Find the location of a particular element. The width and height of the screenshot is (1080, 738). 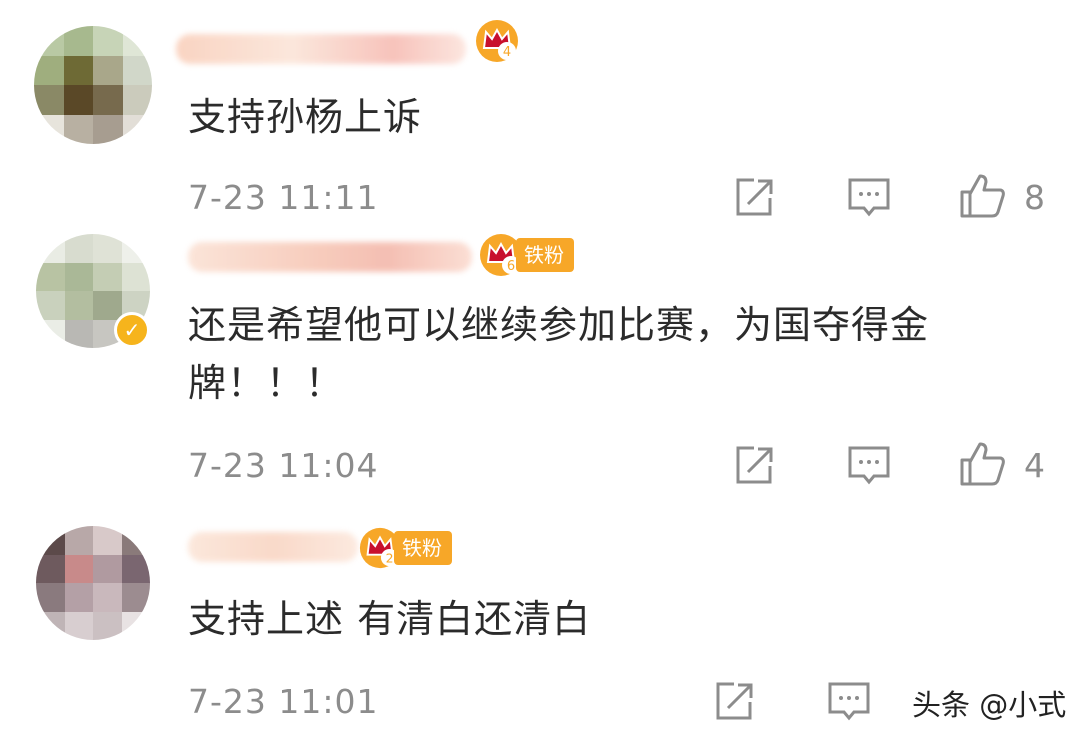

watermark: 头条 @小式 is located at coordinates (989, 705).